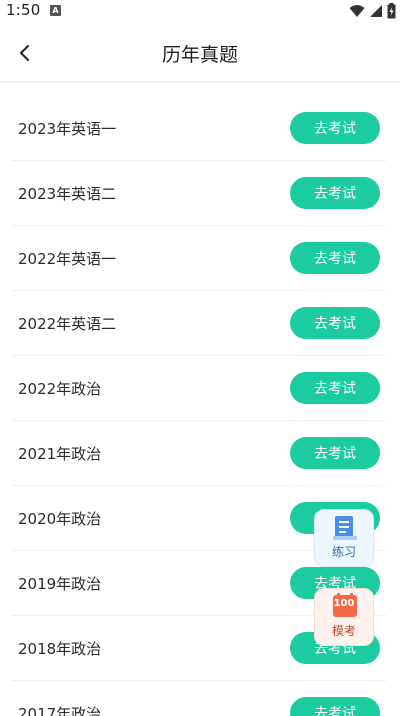 The image size is (400, 716). What do you see at coordinates (60, 389) in the screenshot?
I see `exam-title: 2022年政治` at bounding box center [60, 389].